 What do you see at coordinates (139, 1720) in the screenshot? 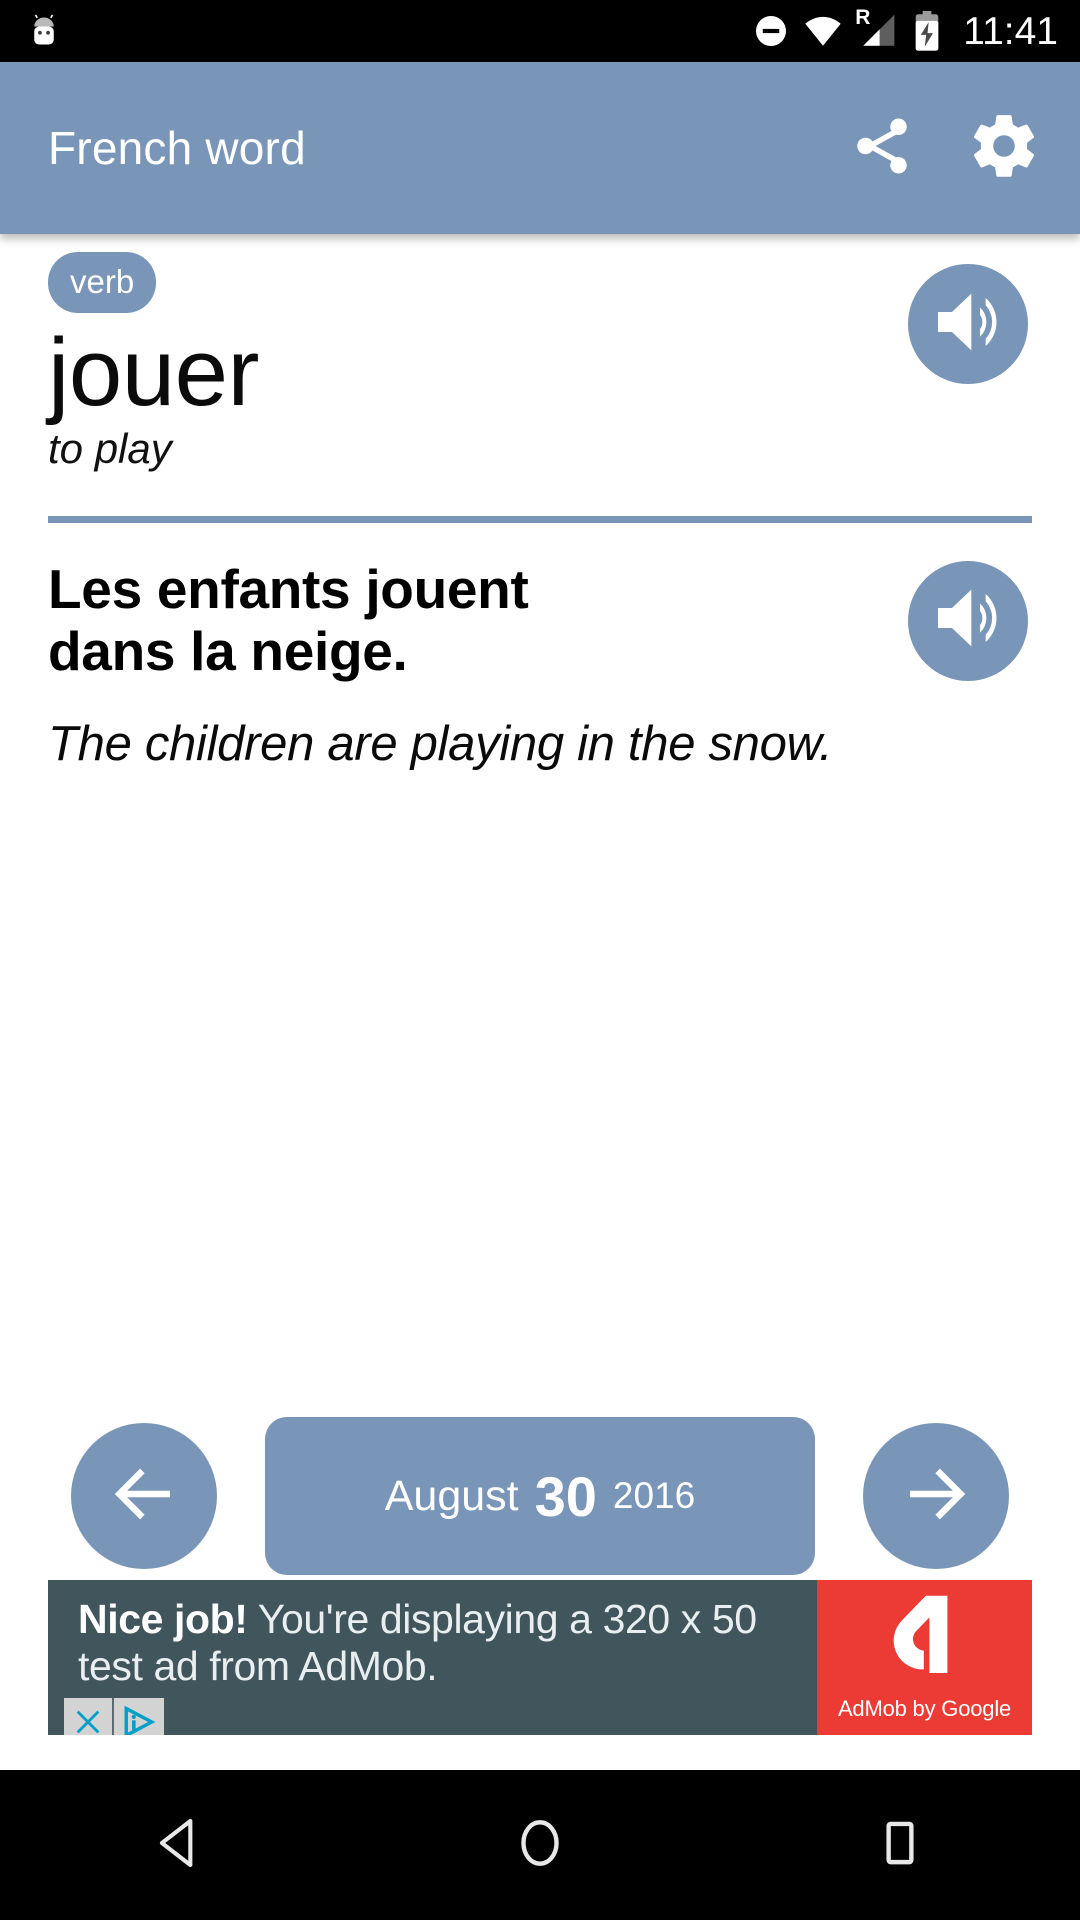
I see `adchoices-info-icon` at bounding box center [139, 1720].